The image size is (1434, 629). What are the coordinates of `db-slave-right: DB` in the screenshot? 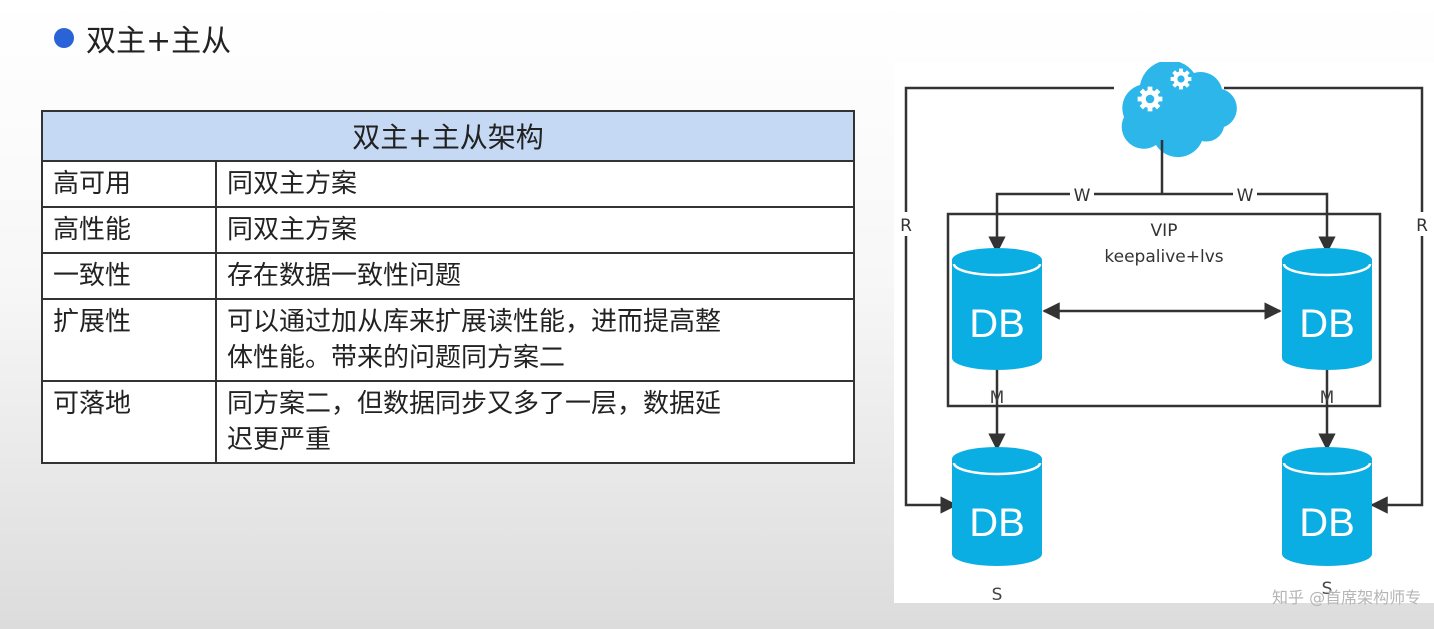 It's located at (1327, 506).